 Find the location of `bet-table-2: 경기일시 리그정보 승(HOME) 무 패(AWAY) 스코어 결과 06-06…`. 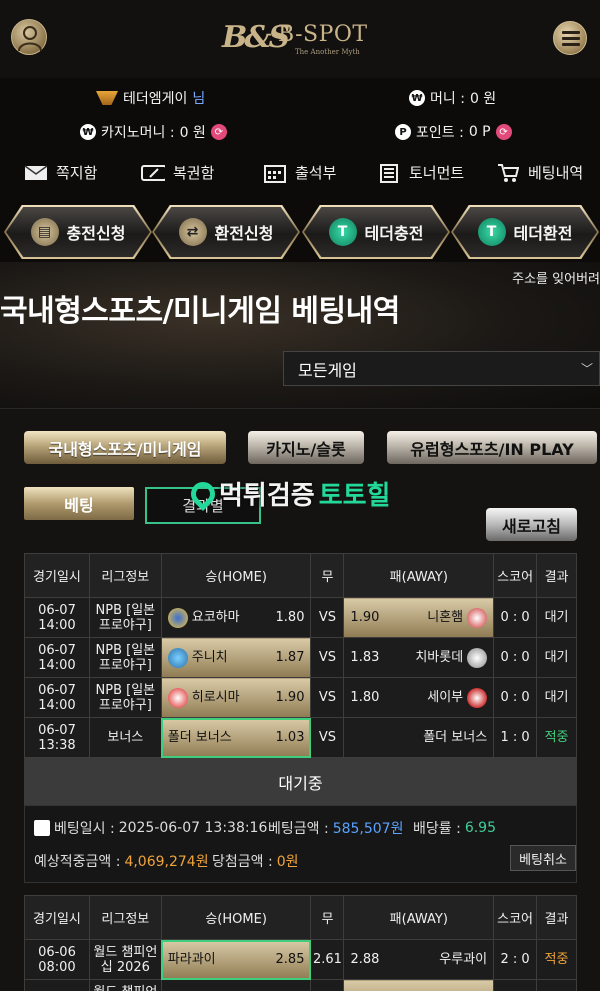

bet-table-2: 경기일시 리그정보 승(HOME) 무 패(AWAY) 스코어 결과 06-06… is located at coordinates (300, 943).